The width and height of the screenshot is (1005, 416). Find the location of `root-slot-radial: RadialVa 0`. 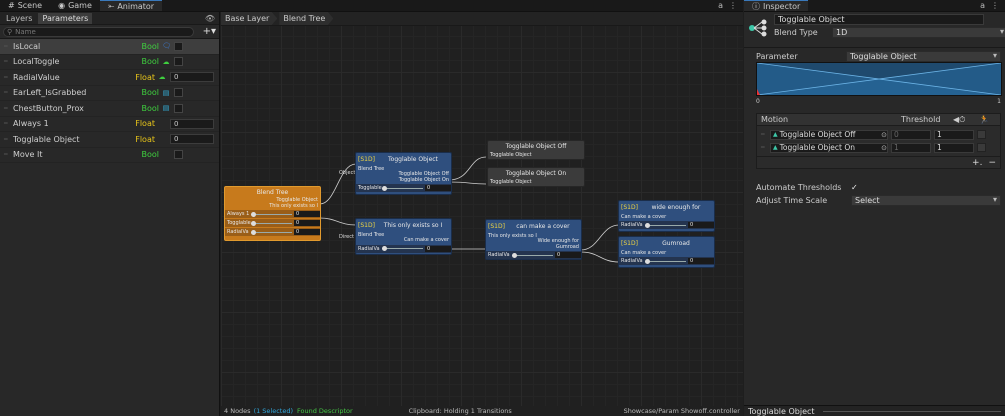

root-slot-radial: RadialVa 0 is located at coordinates (272, 232).